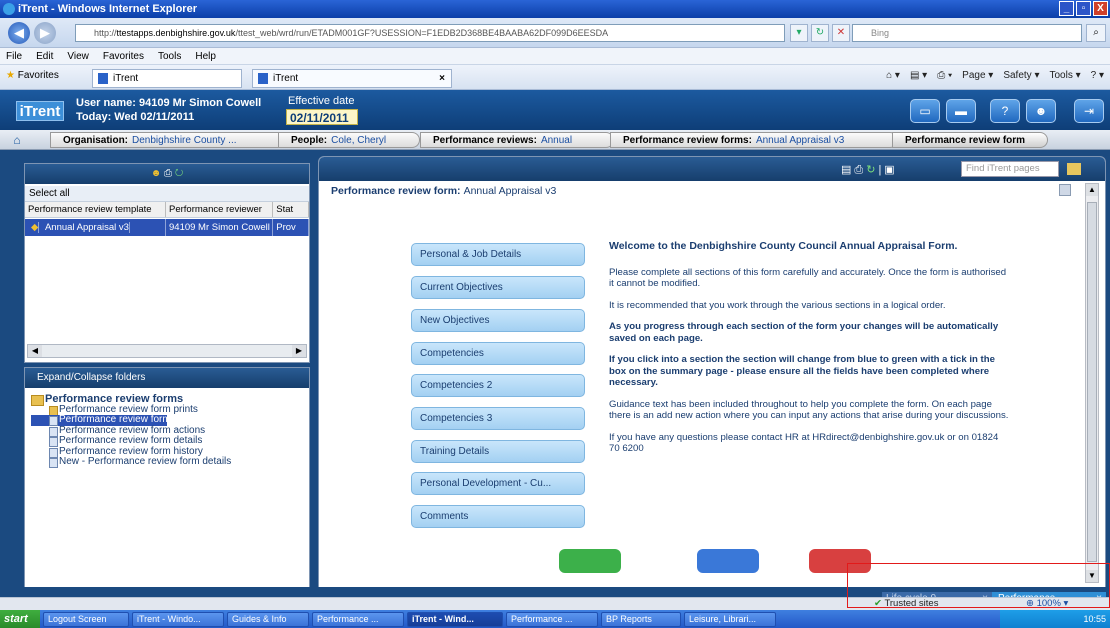  What do you see at coordinates (1021, 75) in the screenshot?
I see `safety-menu: Safety ▾` at bounding box center [1021, 75].